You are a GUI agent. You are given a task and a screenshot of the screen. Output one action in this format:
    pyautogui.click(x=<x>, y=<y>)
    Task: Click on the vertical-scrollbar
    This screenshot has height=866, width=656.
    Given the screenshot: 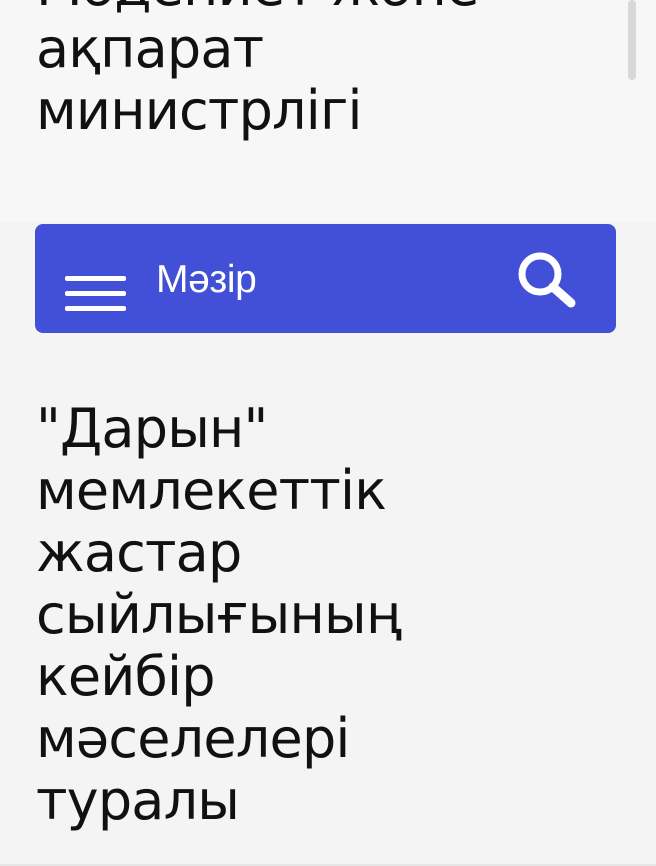 What is the action you would take?
    pyautogui.click(x=632, y=40)
    